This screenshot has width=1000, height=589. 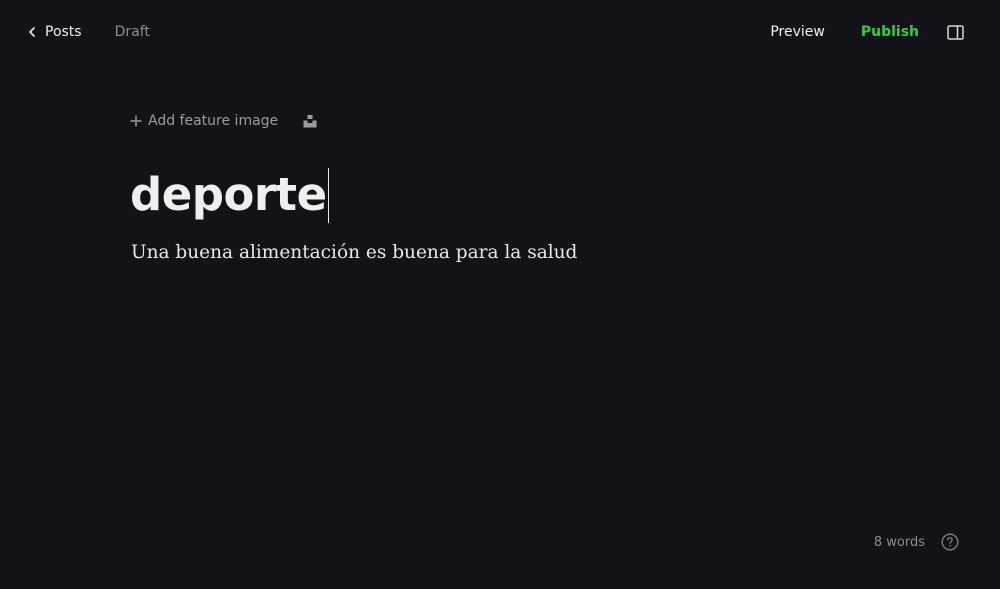 I want to click on post-status-label: Draft, so click(x=132, y=32).